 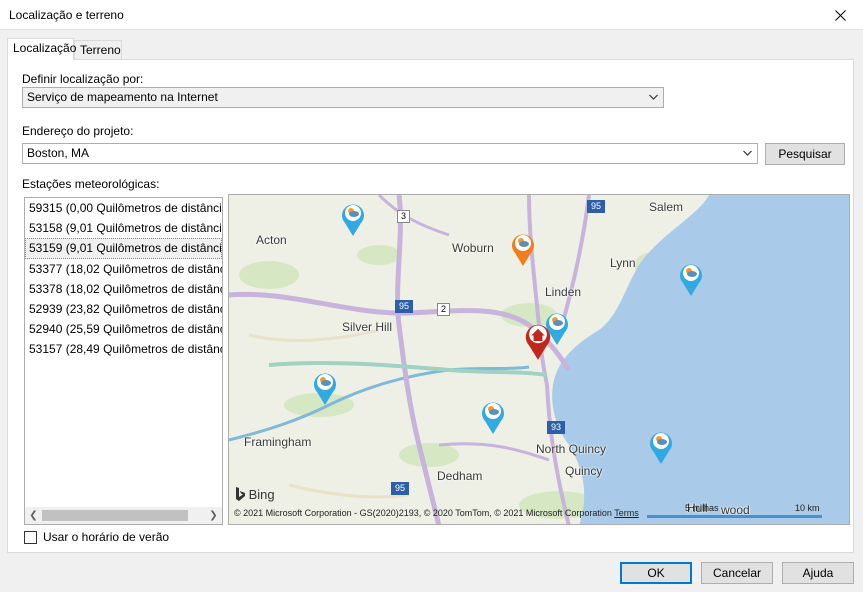 I want to click on window-title: Localização e terreno, so click(x=66, y=15).